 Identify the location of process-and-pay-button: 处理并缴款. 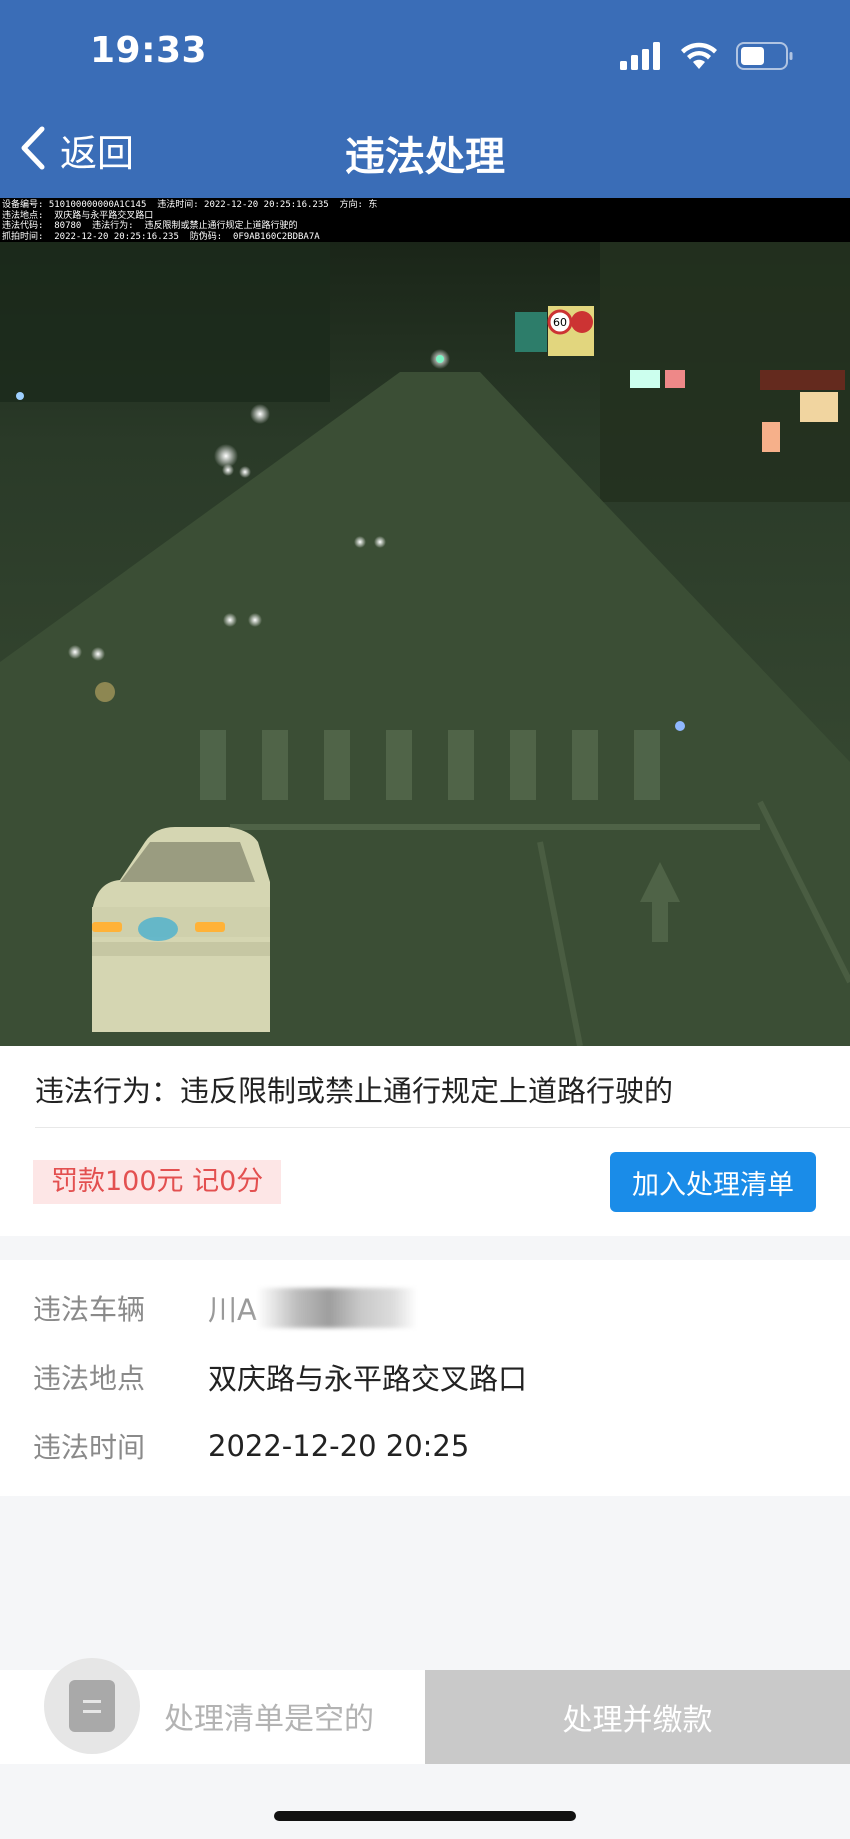
(637, 1717).